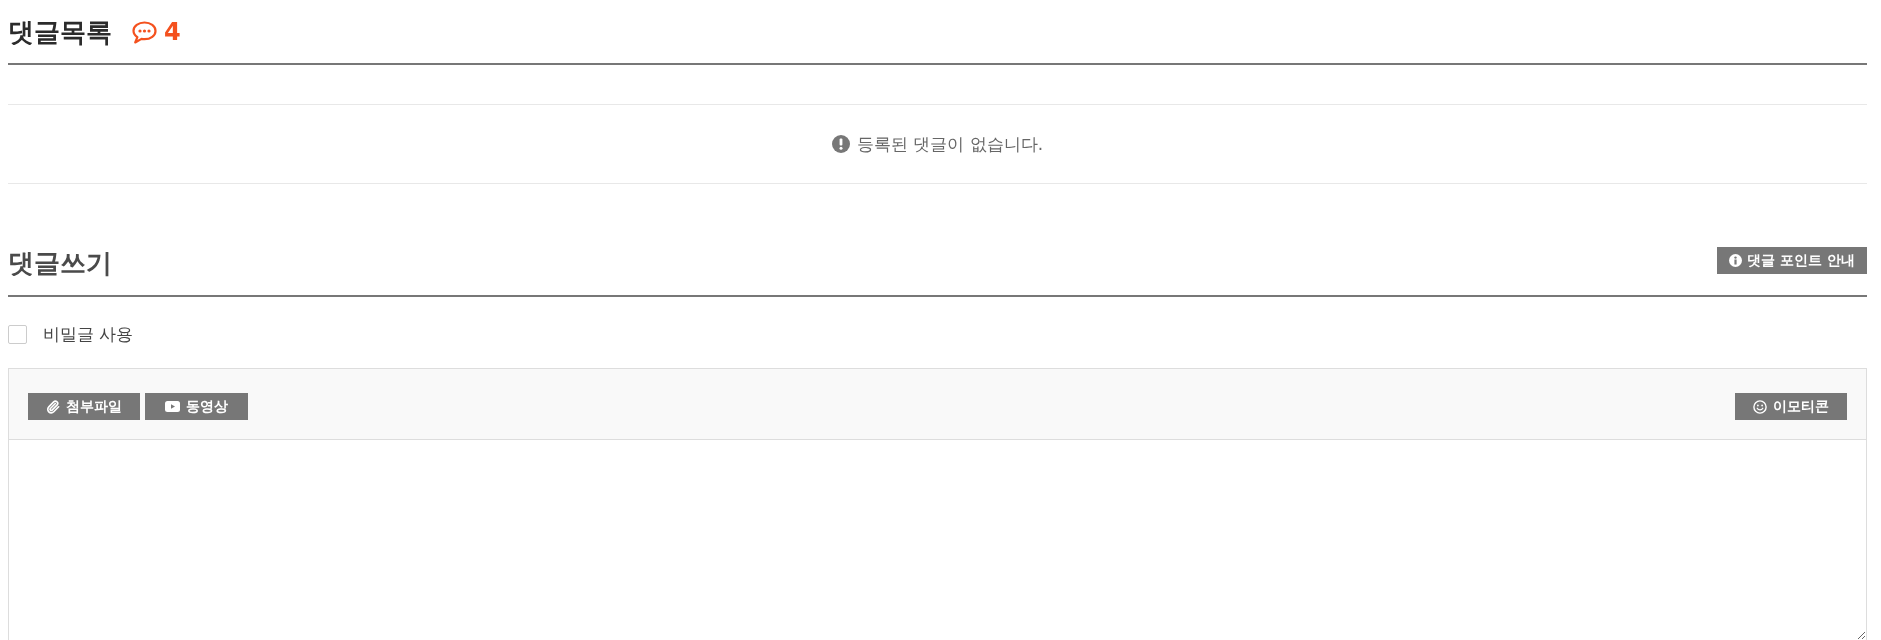 This screenshot has width=1881, height=640. Describe the element at coordinates (144, 32) in the screenshot. I see `speech-bubble-icon` at that location.